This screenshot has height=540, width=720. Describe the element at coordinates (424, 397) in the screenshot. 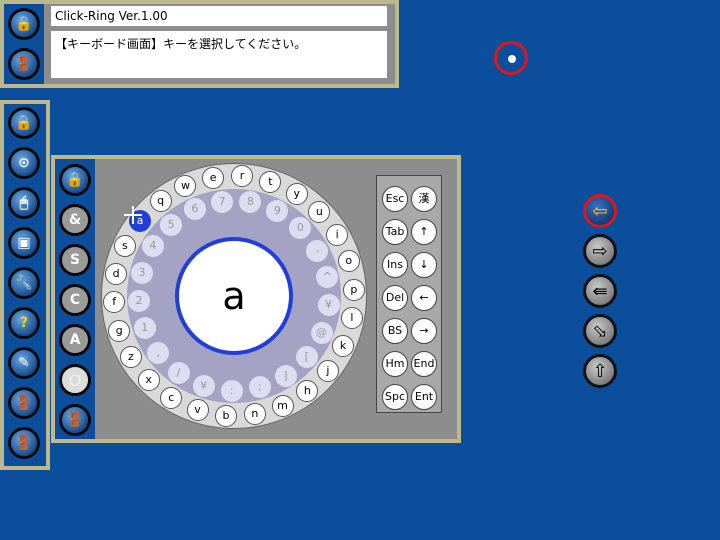

I see `enter-key: Ent` at that location.